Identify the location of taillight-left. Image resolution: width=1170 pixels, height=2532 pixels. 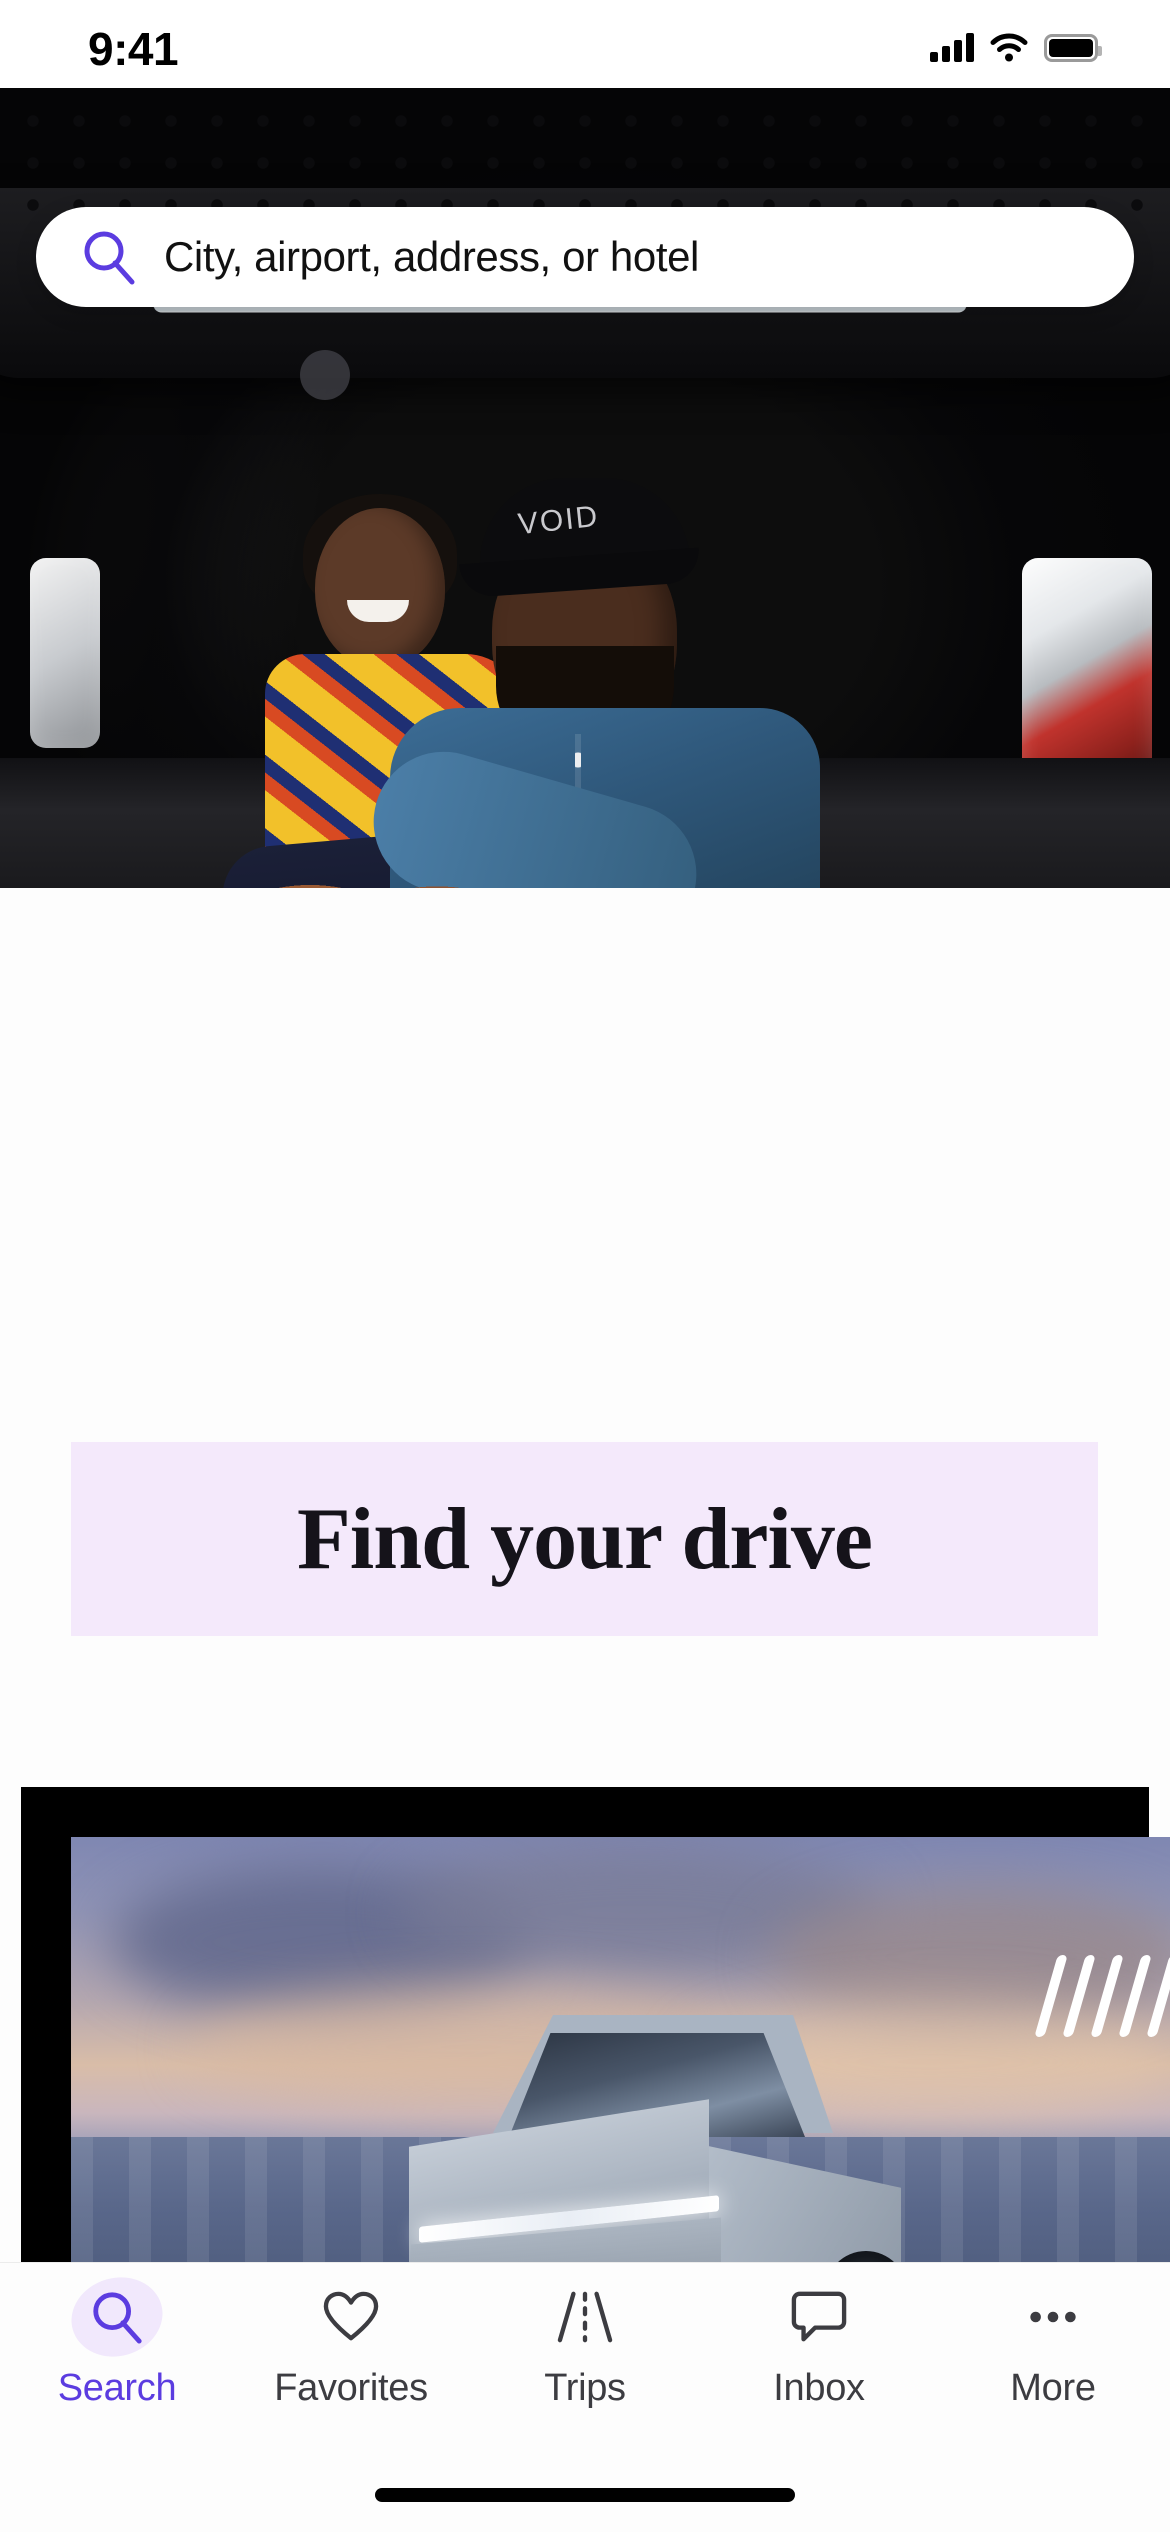
(65, 653).